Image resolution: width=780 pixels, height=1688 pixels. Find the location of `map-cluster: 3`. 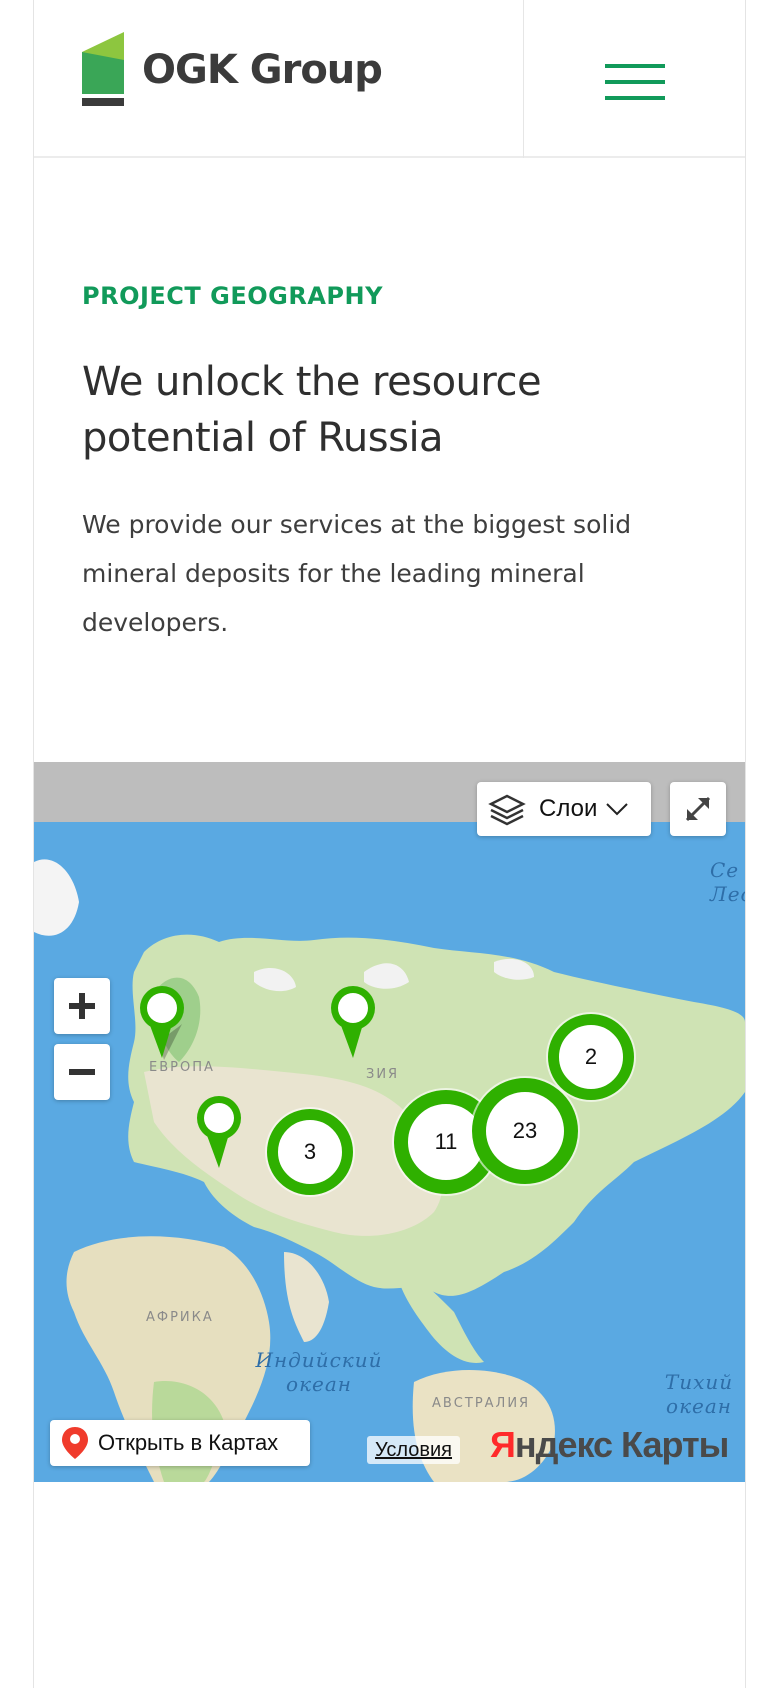

map-cluster: 3 is located at coordinates (310, 1152).